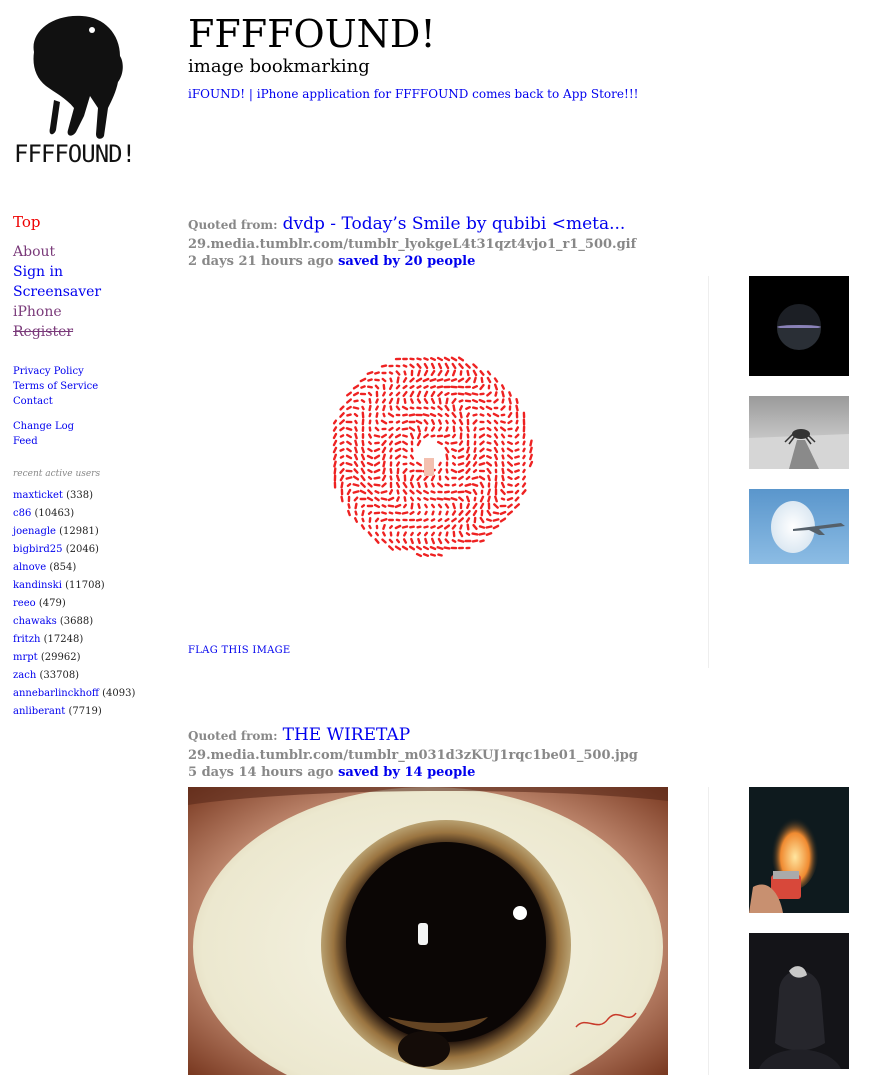 The width and height of the screenshot is (887, 1075). Describe the element at coordinates (406, 772) in the screenshot. I see `saved-by-link: saved by 14 people` at that location.